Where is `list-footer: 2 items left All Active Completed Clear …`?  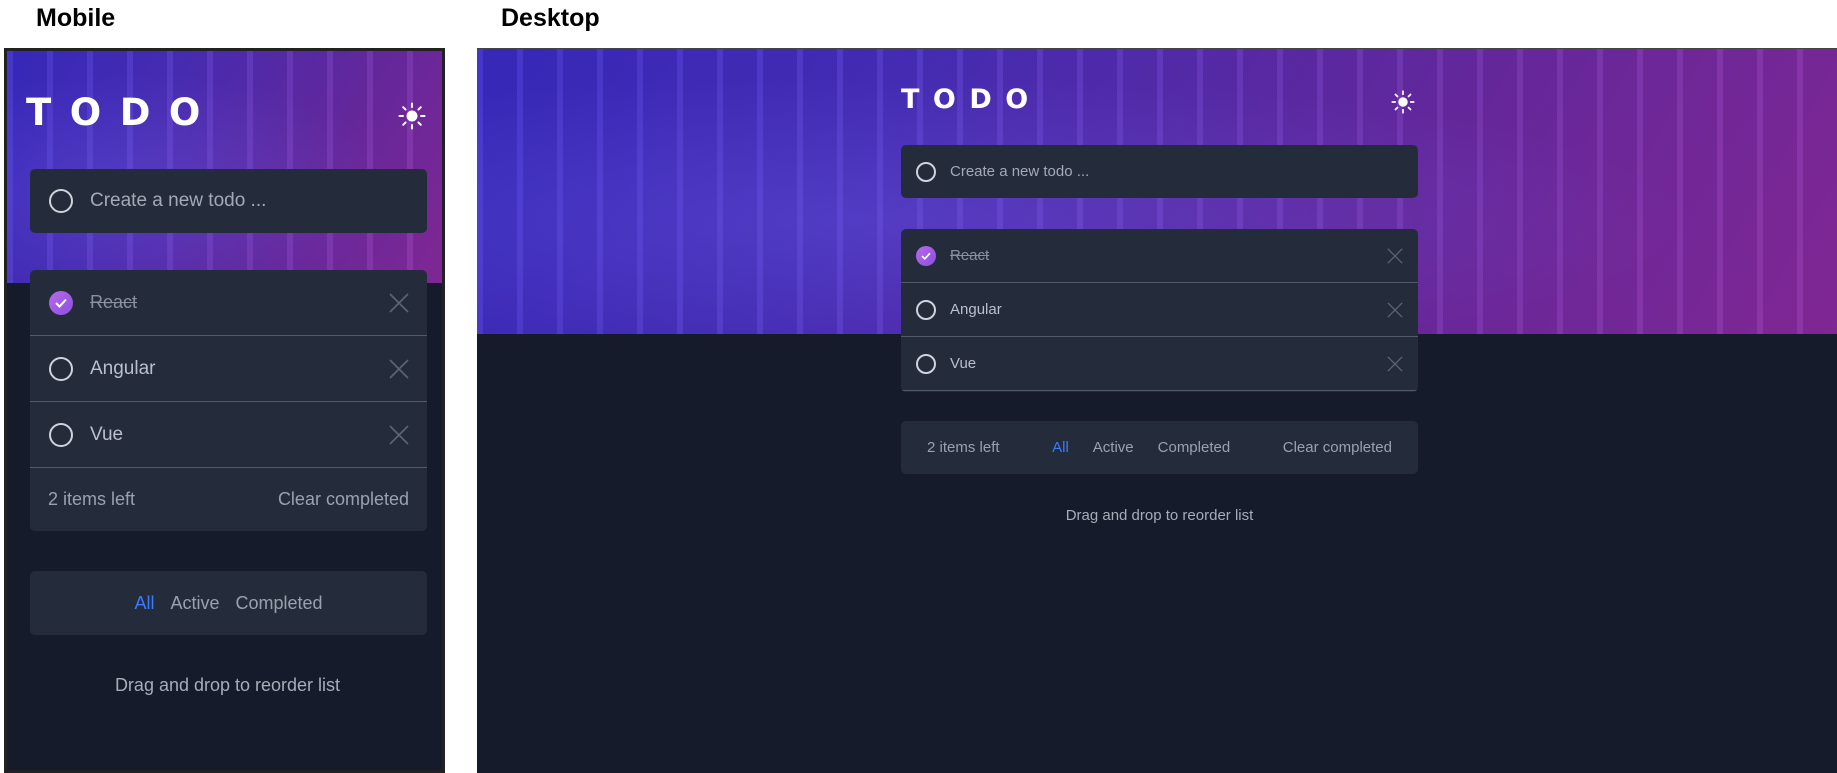 list-footer: 2 items left All Active Completed Clear … is located at coordinates (1159, 447).